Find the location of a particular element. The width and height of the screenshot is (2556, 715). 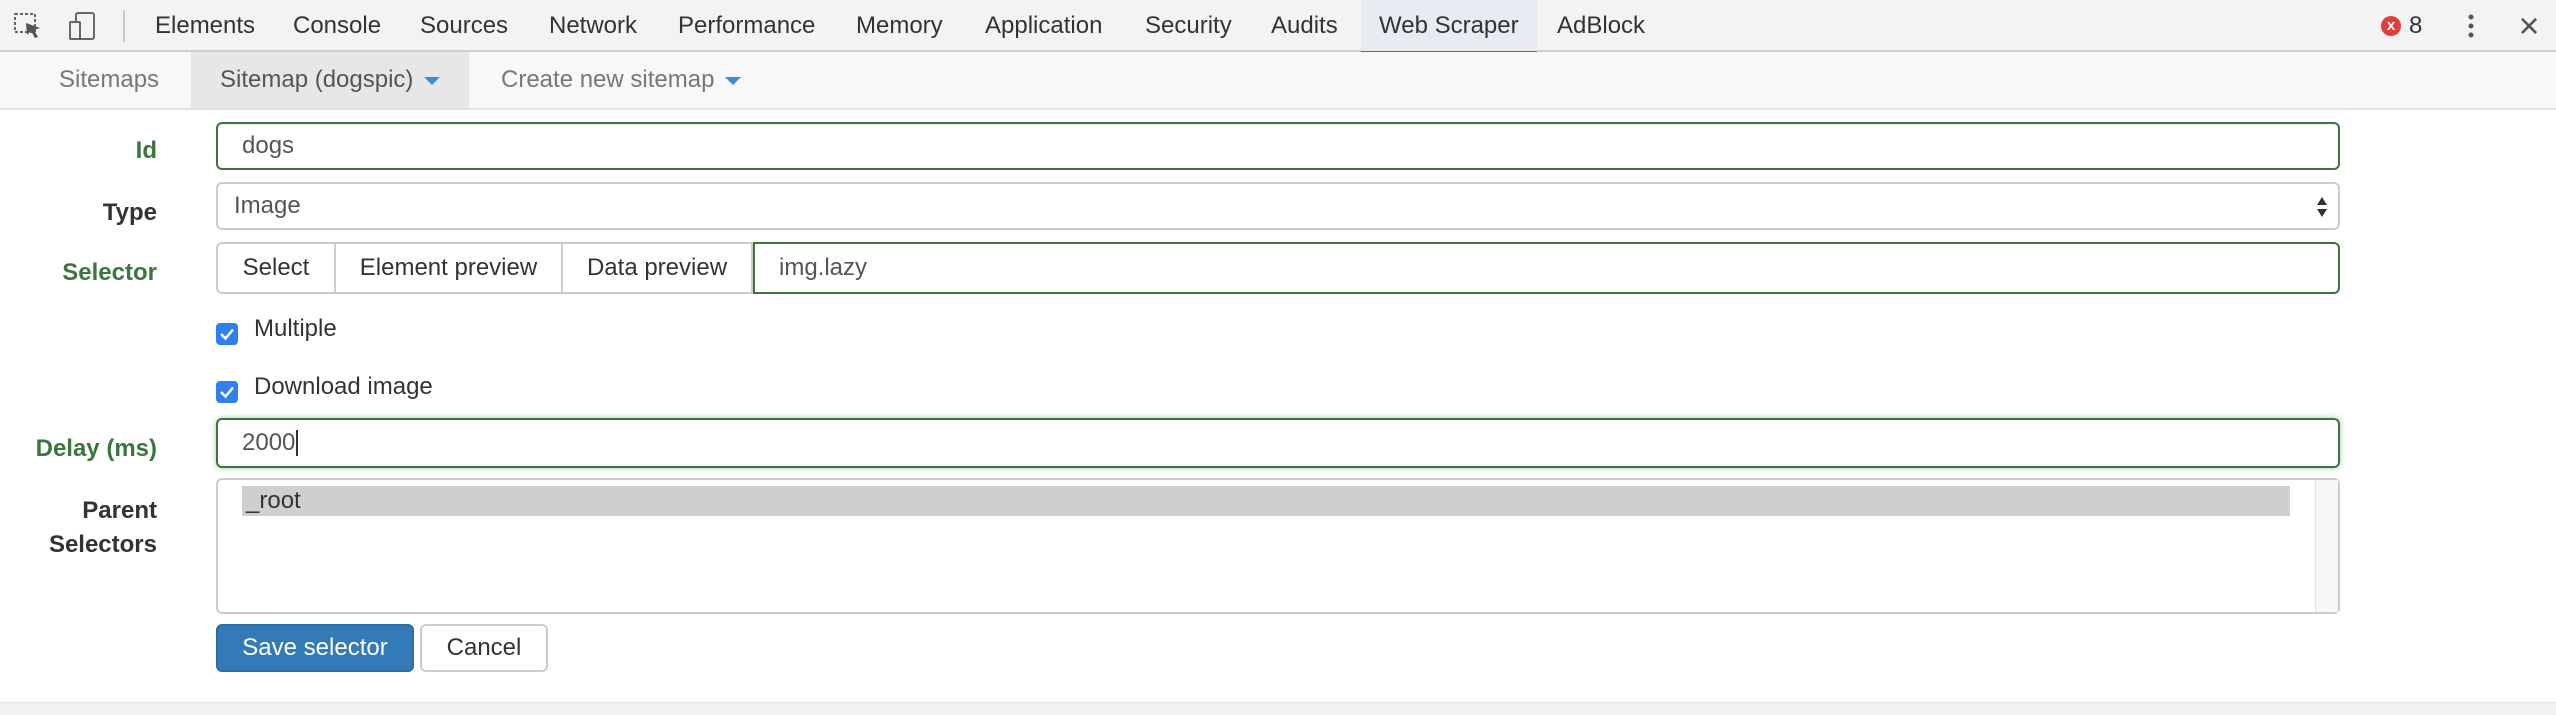

data-preview-button: Data preview is located at coordinates (657, 268).